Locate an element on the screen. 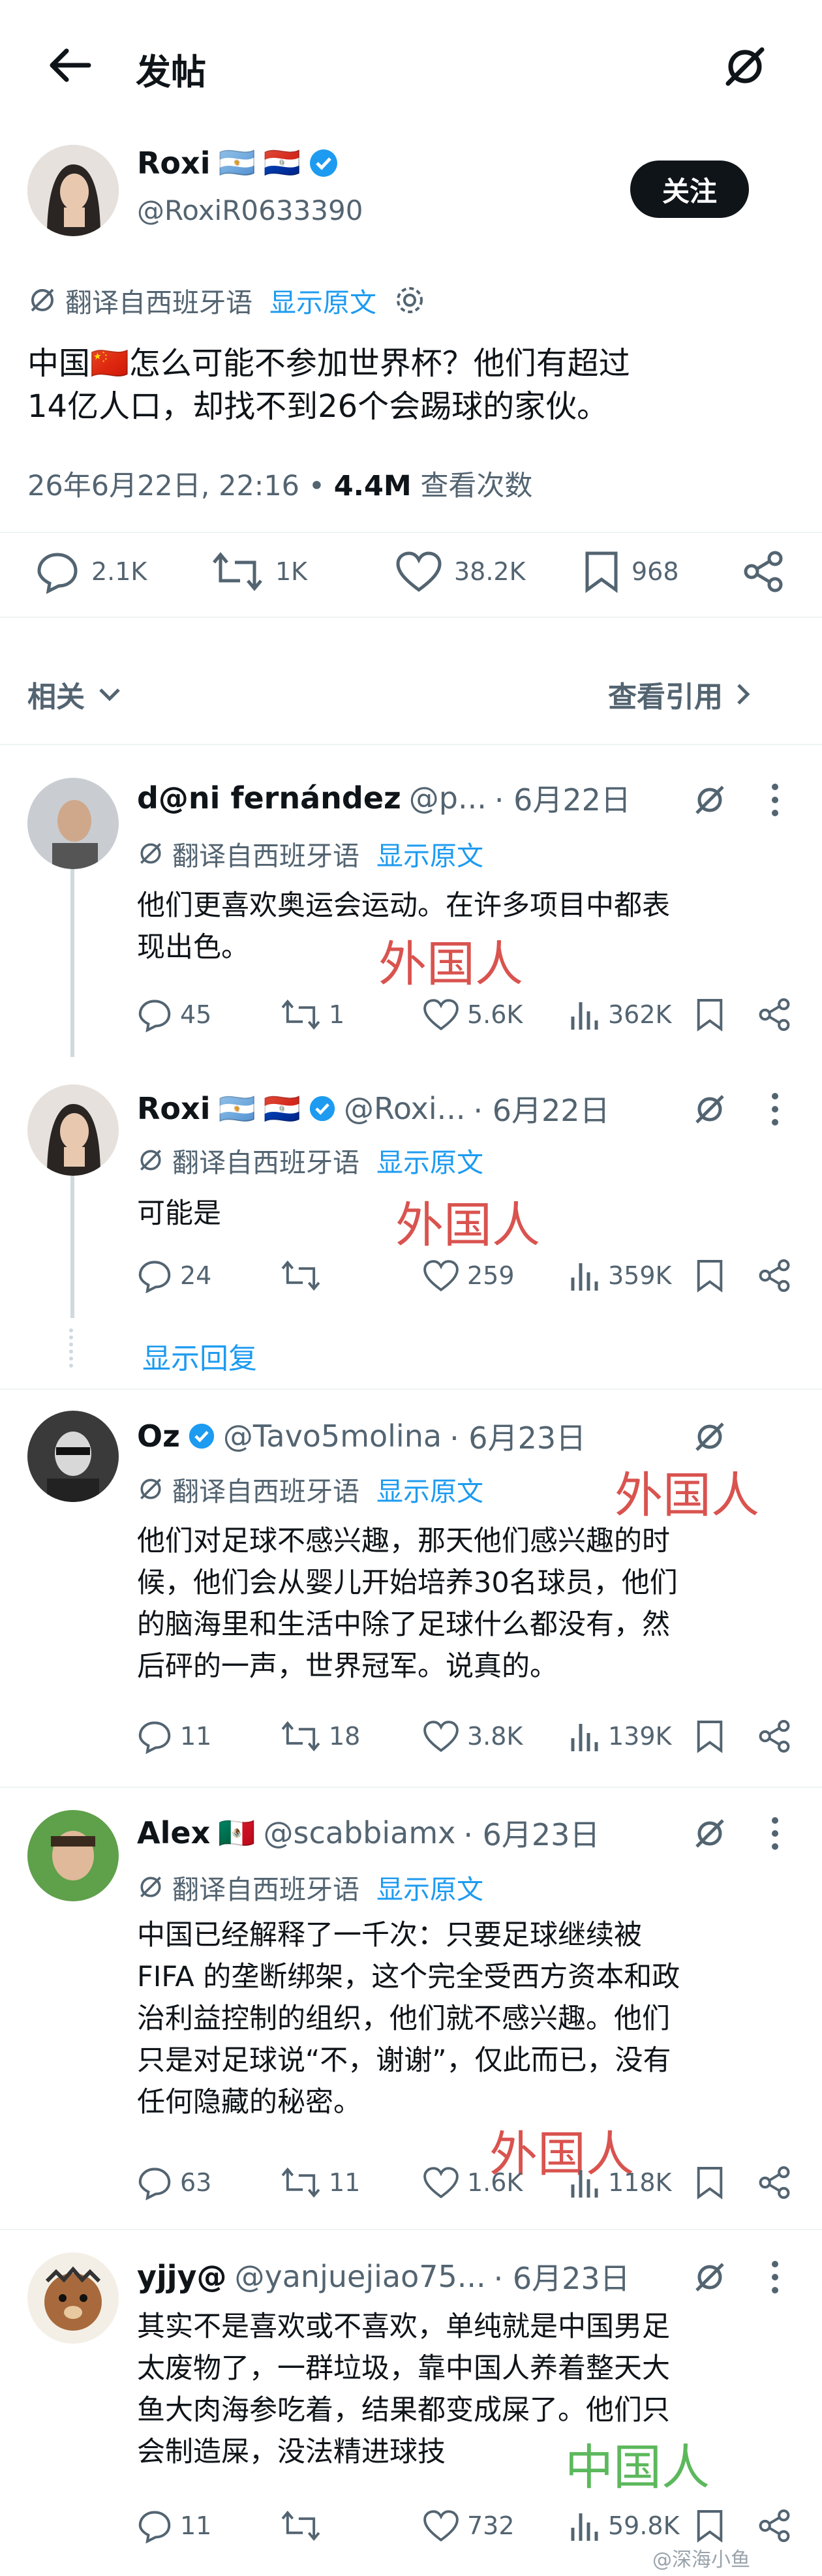 The width and height of the screenshot is (822, 2576). post-timestamp: 26年6月22日, 22:16 • is located at coordinates (180, 486).